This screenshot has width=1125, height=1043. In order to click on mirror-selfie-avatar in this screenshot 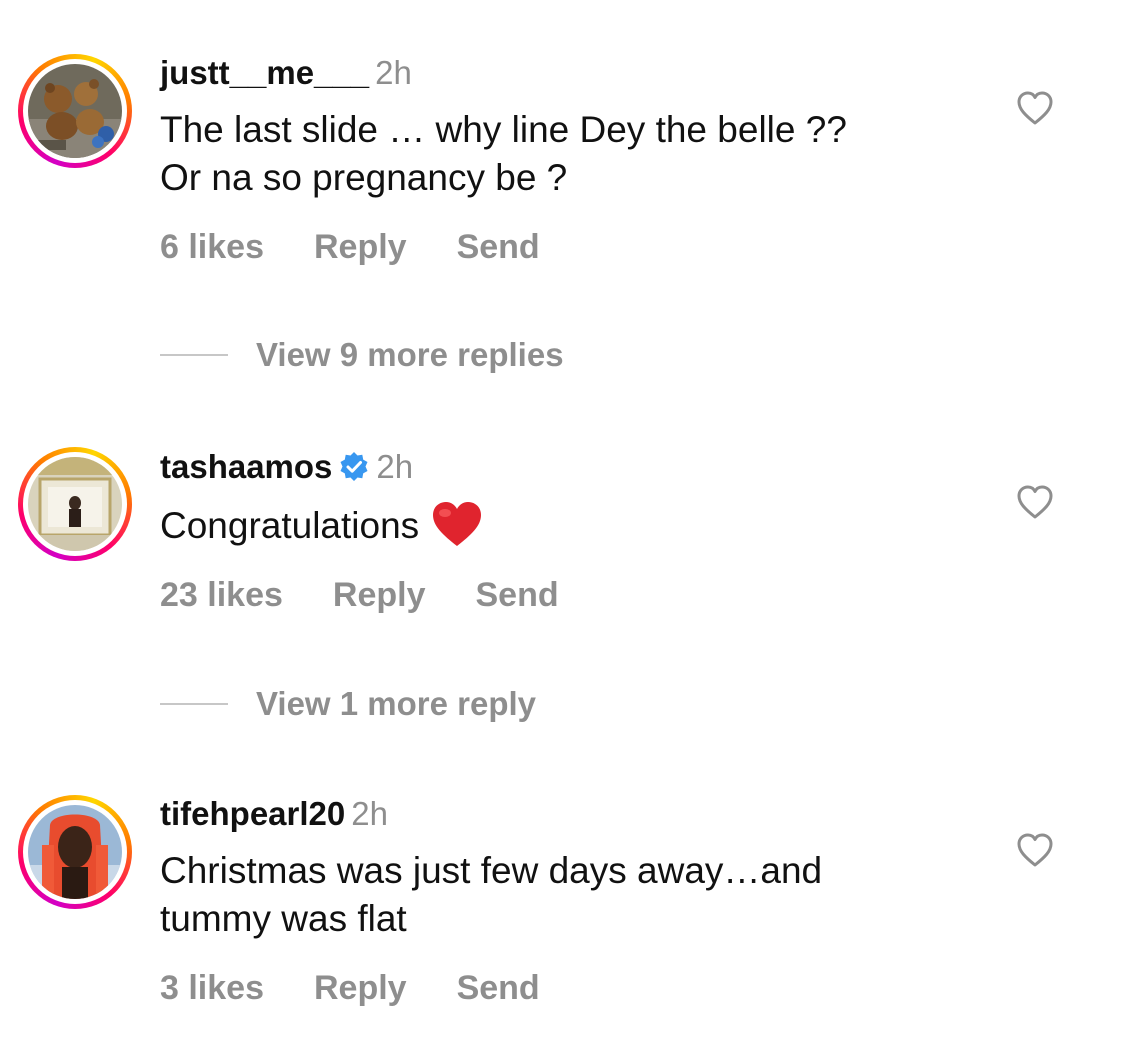, I will do `click(75, 504)`.